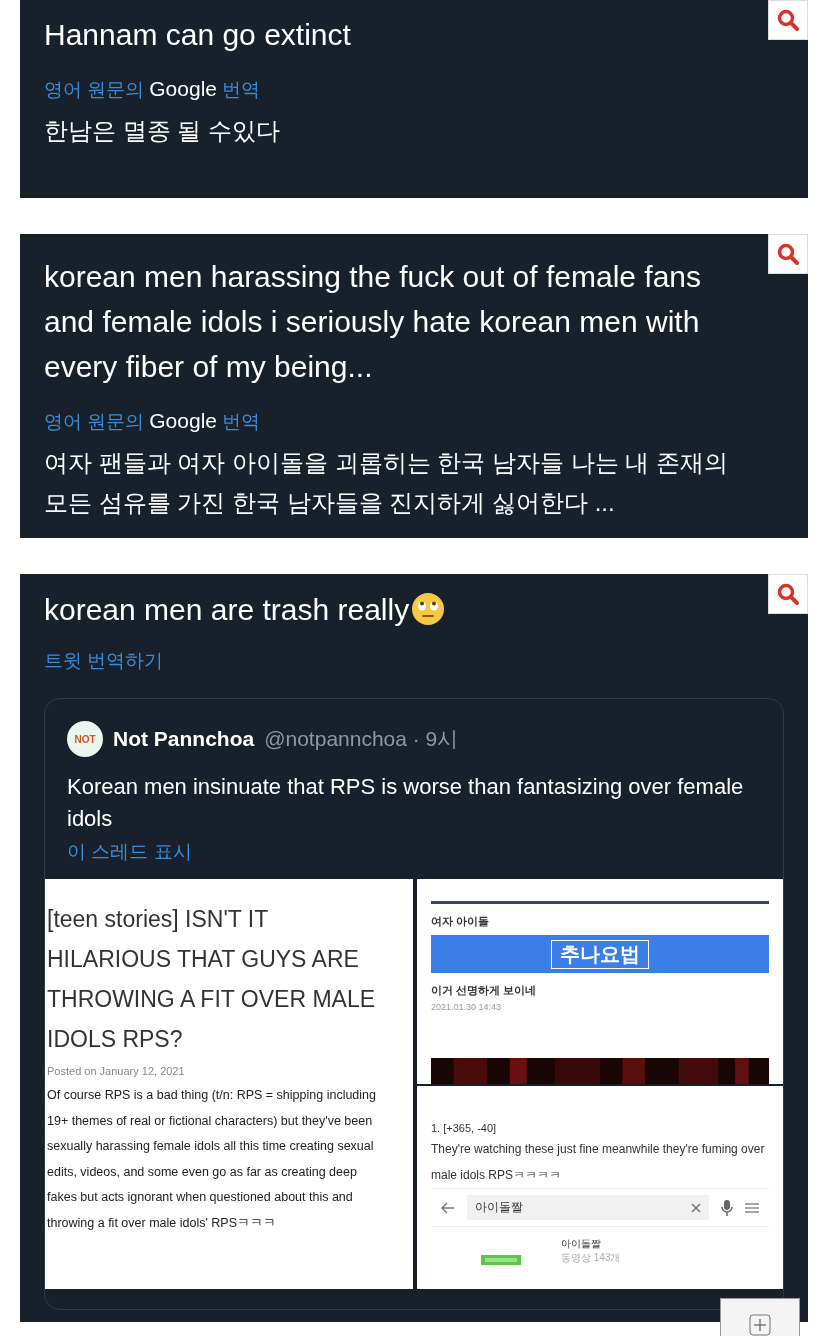 This screenshot has height=1336, width=828. What do you see at coordinates (428, 609) in the screenshot?
I see `eye-roll-face-icon` at bounding box center [428, 609].